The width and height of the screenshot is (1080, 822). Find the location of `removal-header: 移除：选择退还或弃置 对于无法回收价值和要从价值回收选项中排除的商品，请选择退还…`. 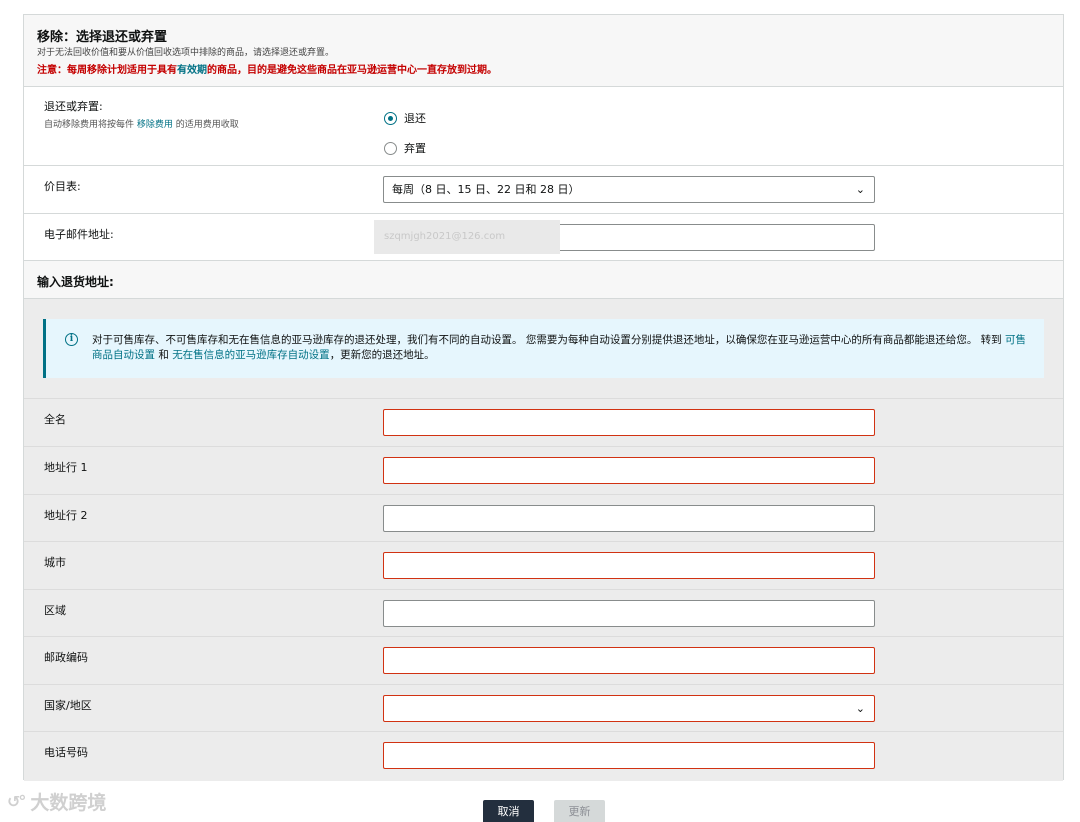

removal-header: 移除：选择退还或弃置 对于无法回收价值和要从价值回收选项中排除的商品，请选择退还… is located at coordinates (543, 51).